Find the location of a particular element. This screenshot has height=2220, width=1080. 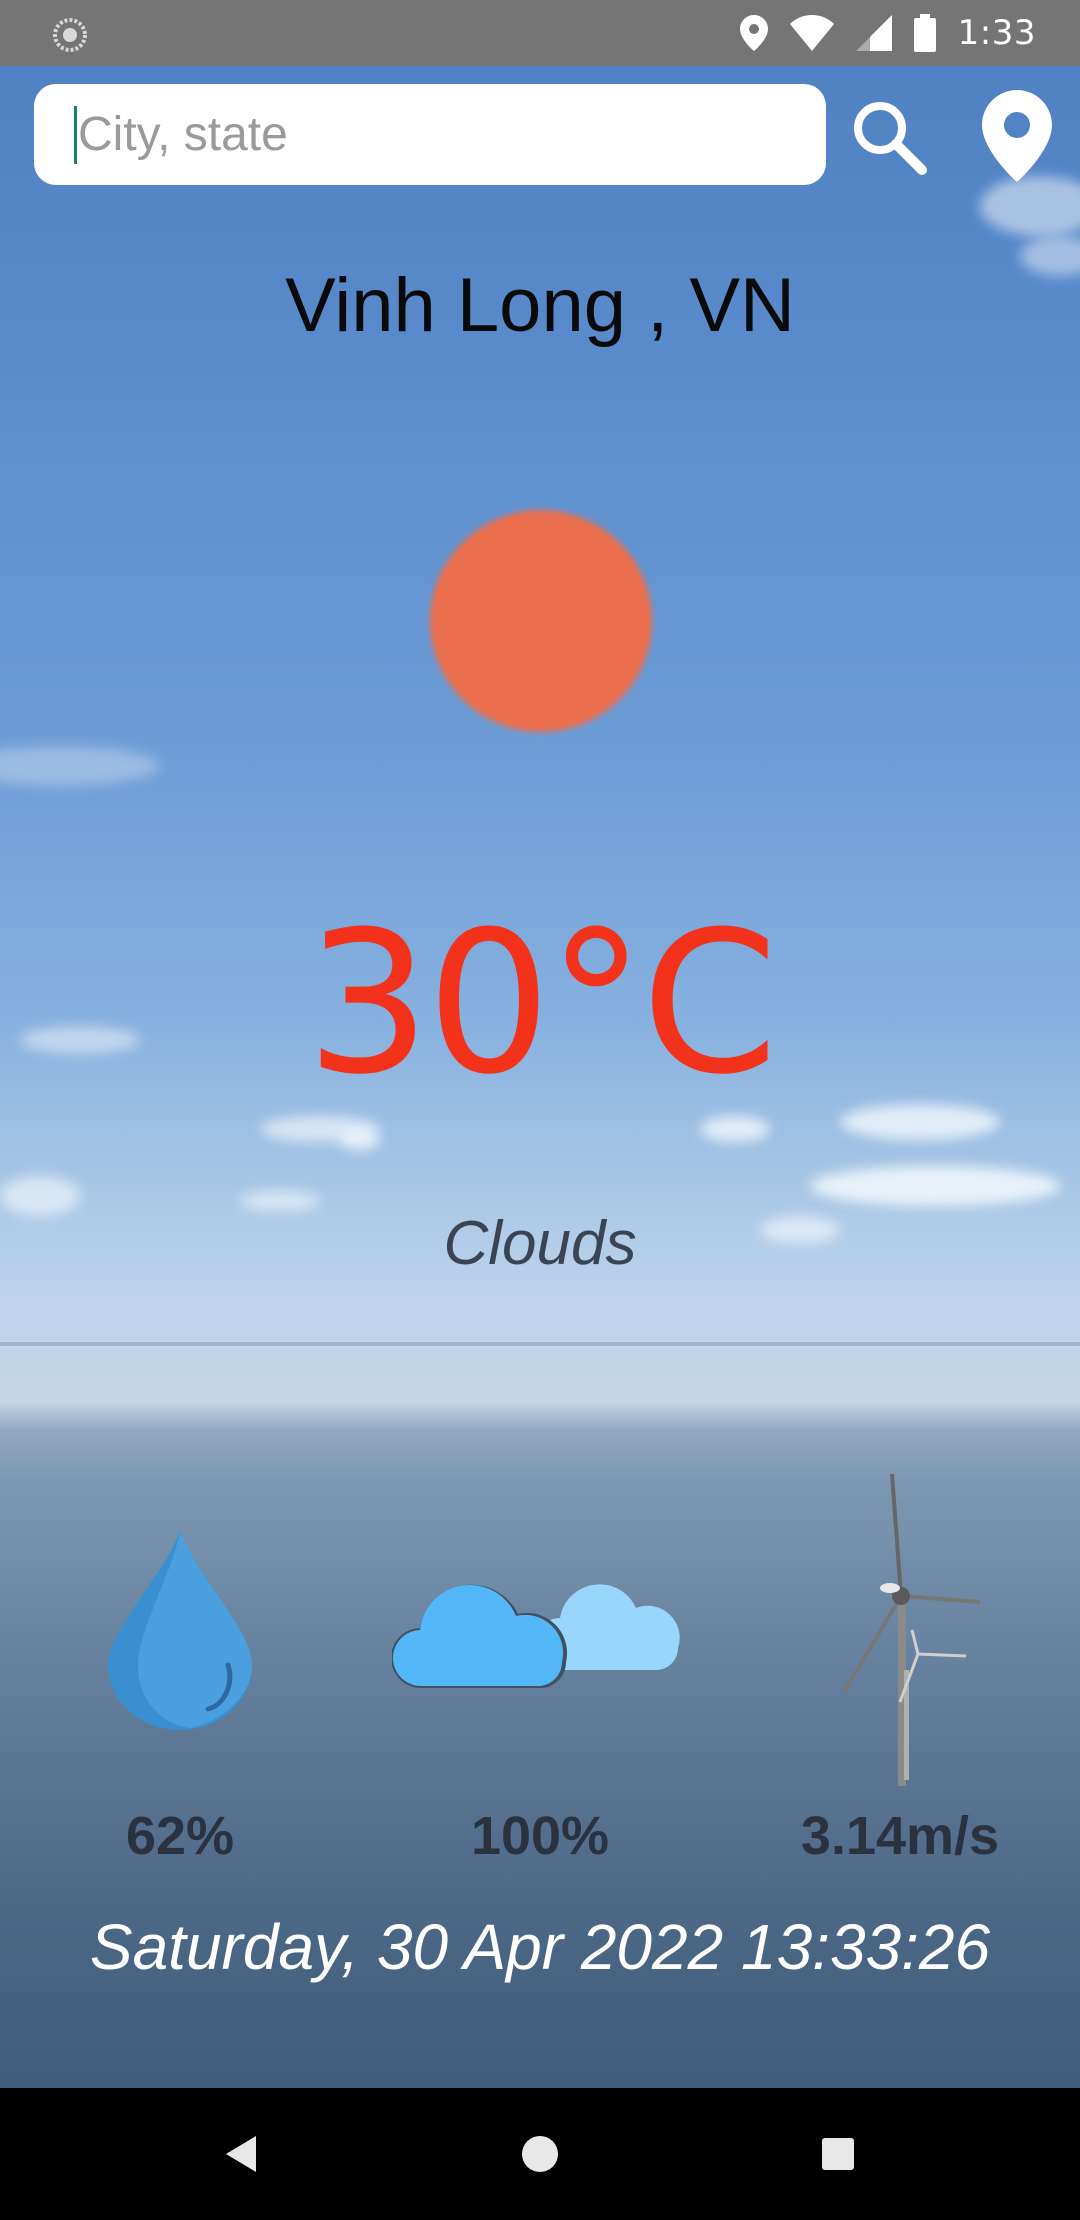

horizon-line is located at coordinates (540, 1344).